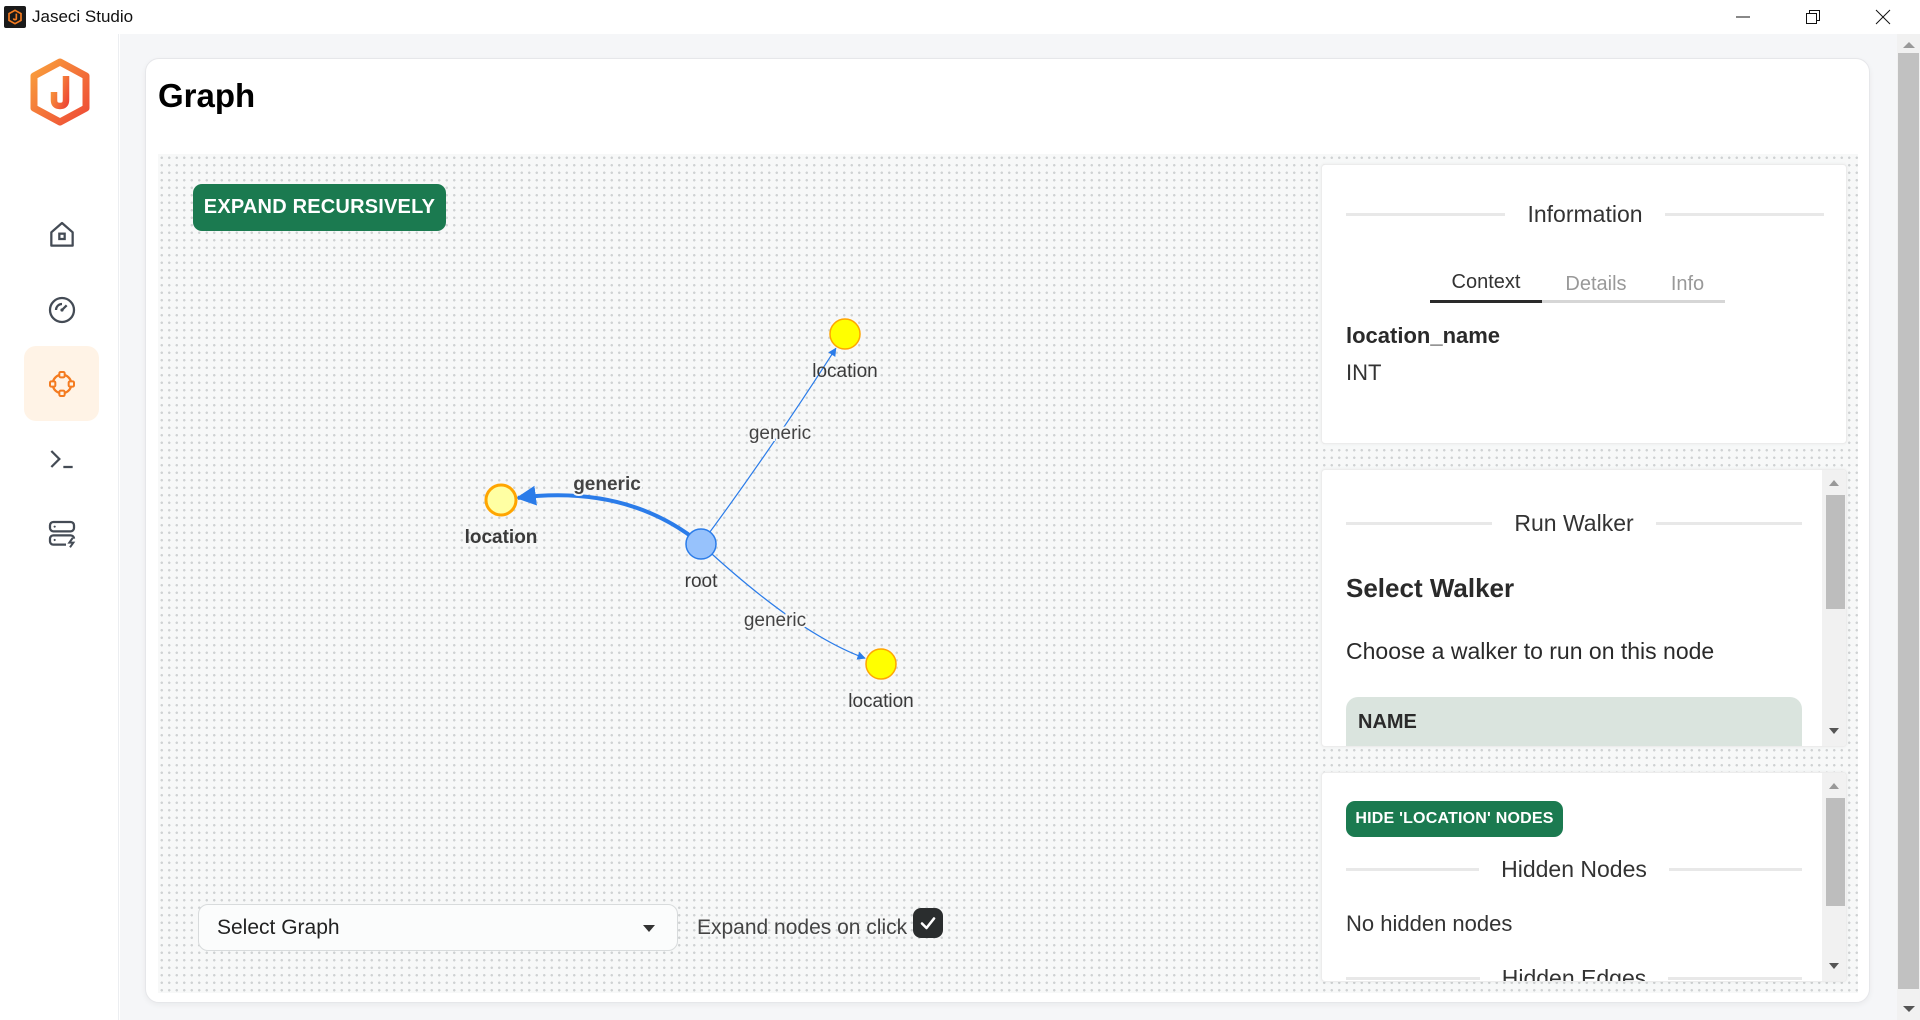 The image size is (1920, 1020). I want to click on terminal-icon, so click(61, 458).